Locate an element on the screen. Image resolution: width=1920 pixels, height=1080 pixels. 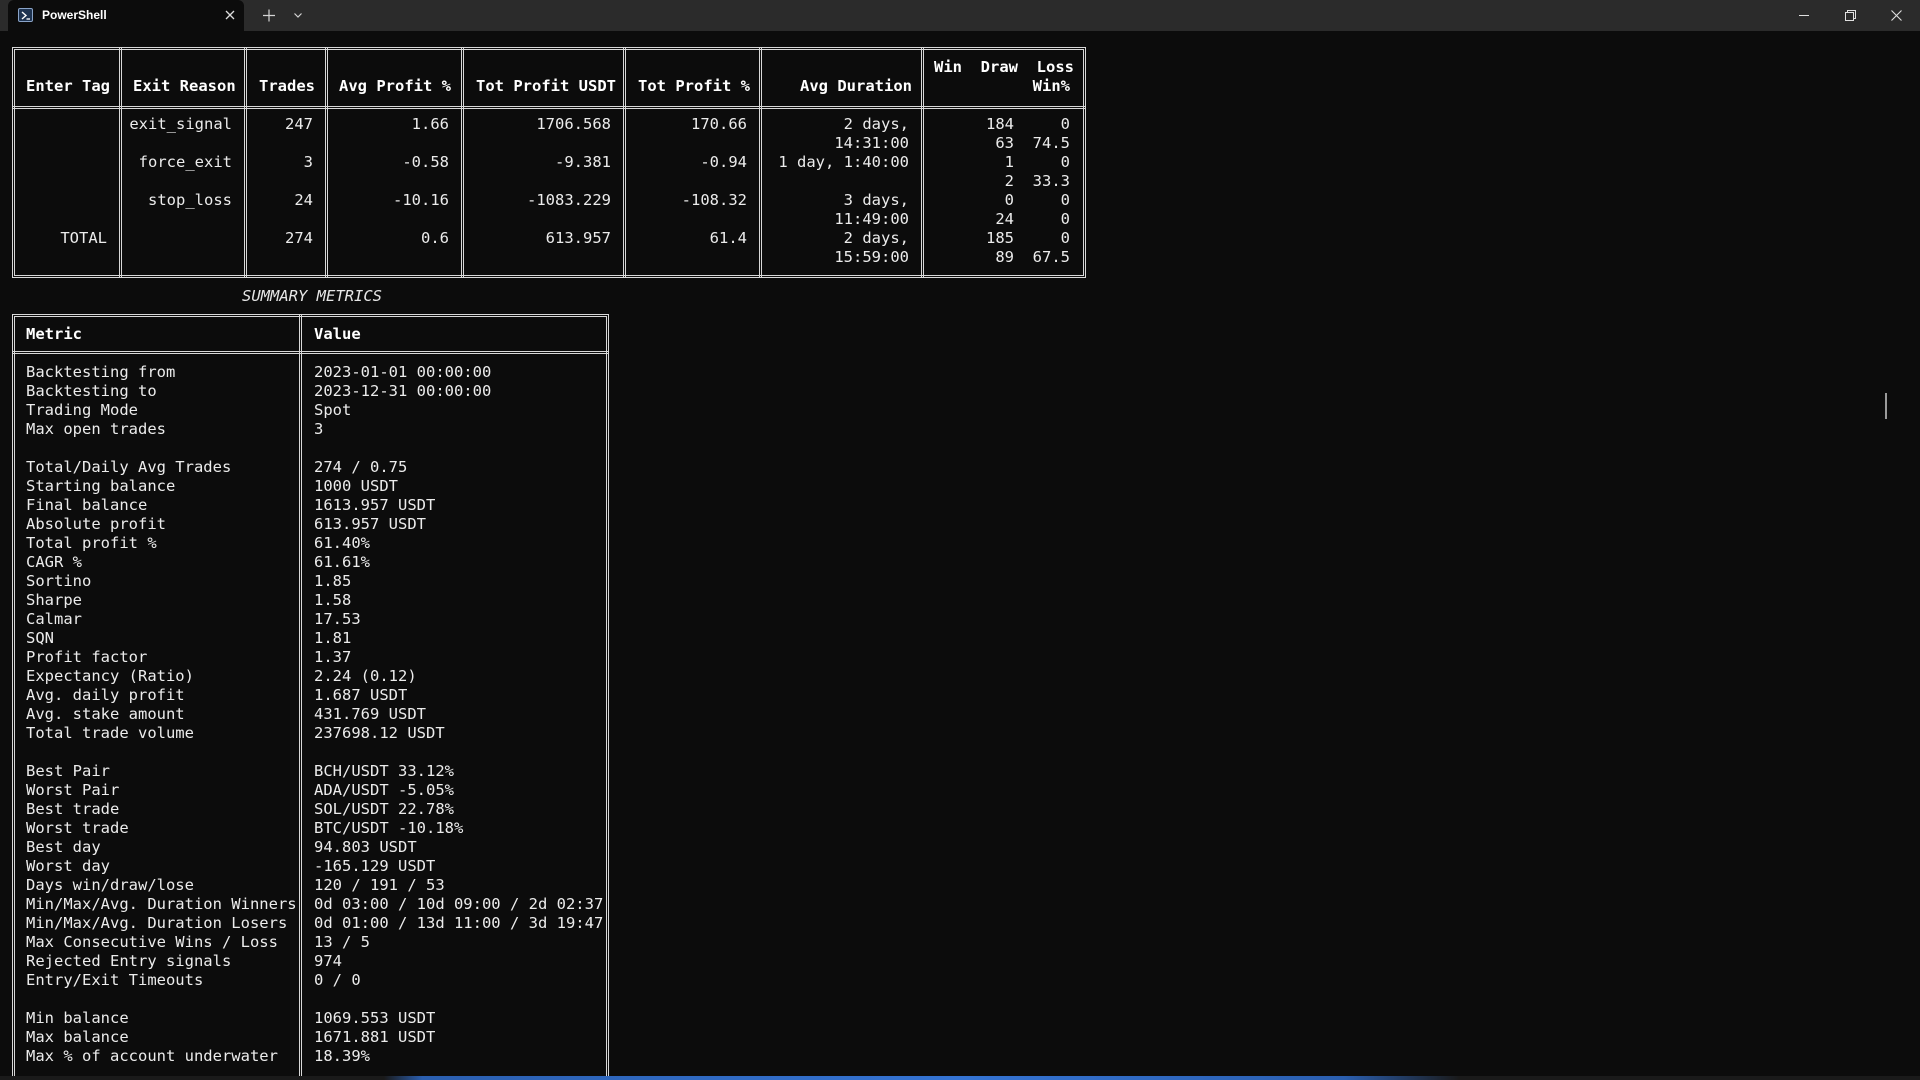
summary-metric-value: Spot is located at coordinates (333, 410).